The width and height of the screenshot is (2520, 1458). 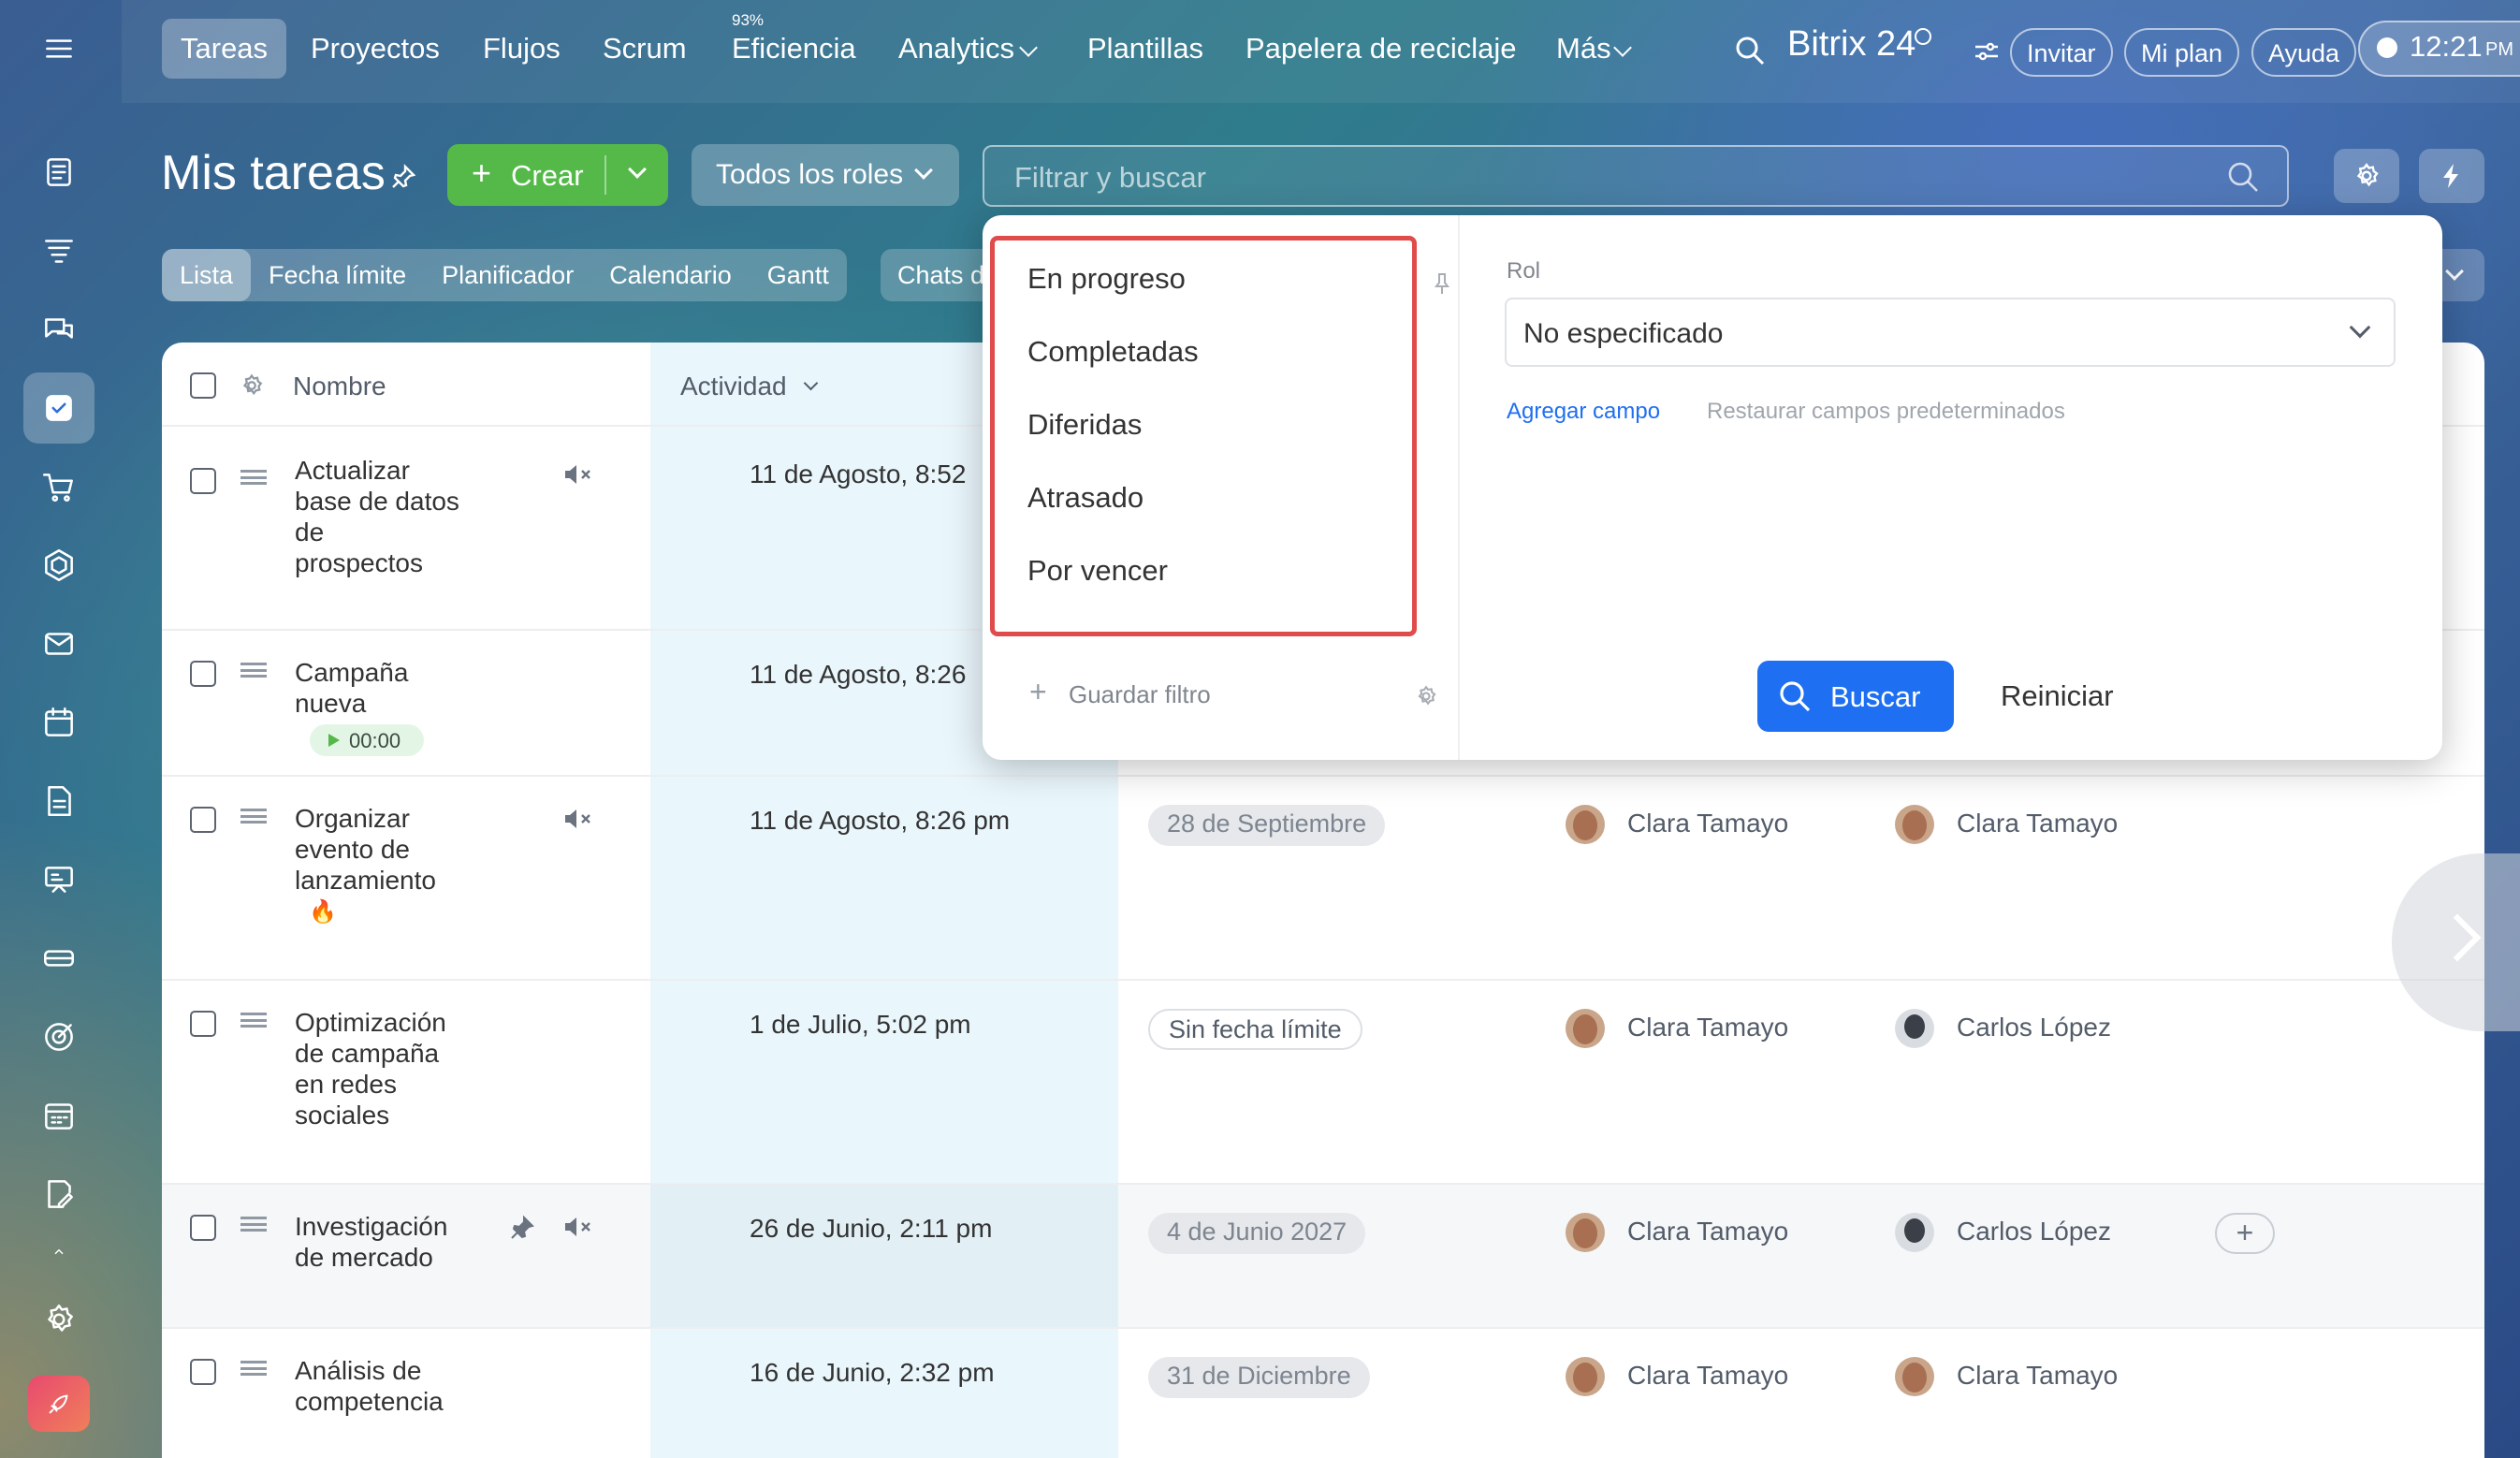 I want to click on roles-dropdown: Todos los roles, so click(x=825, y=175).